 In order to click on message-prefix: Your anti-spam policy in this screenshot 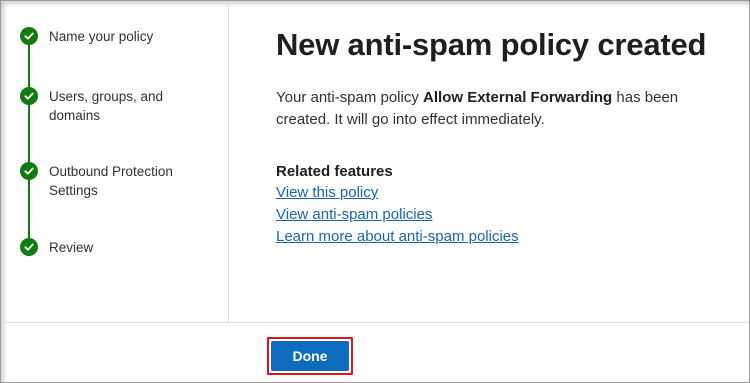, I will do `click(350, 97)`.